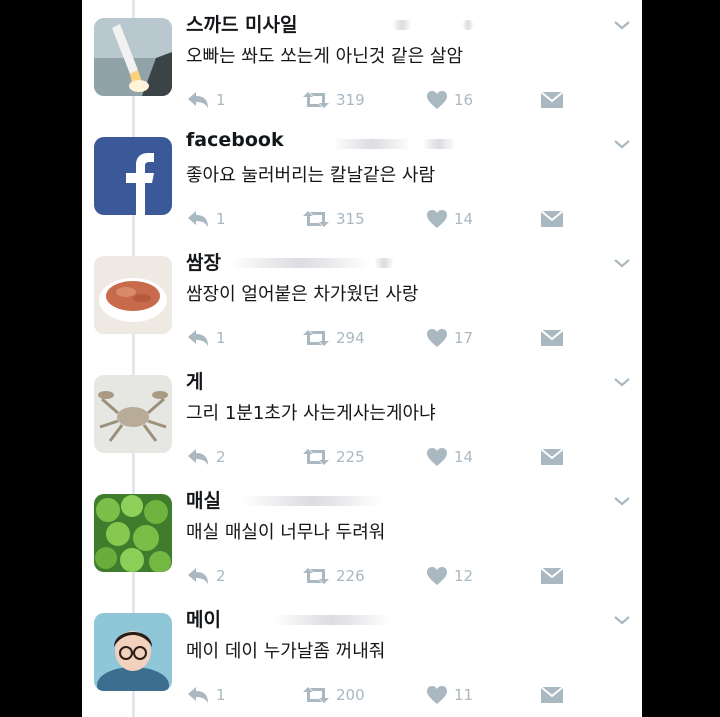  Describe the element at coordinates (286, 532) in the screenshot. I see `tweet-text: 매실 매실이 너무나 두려워` at that location.